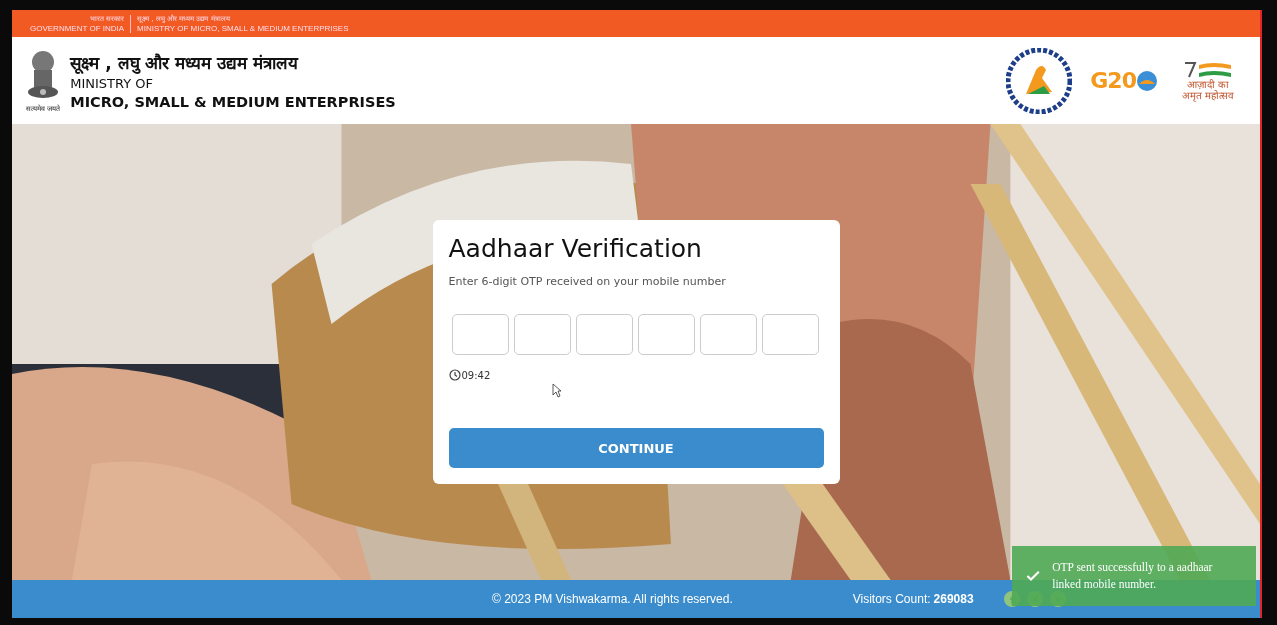 Image resolution: width=1277 pixels, height=625 pixels. I want to click on ministry-title: MINISTRY OF, so click(112, 83).